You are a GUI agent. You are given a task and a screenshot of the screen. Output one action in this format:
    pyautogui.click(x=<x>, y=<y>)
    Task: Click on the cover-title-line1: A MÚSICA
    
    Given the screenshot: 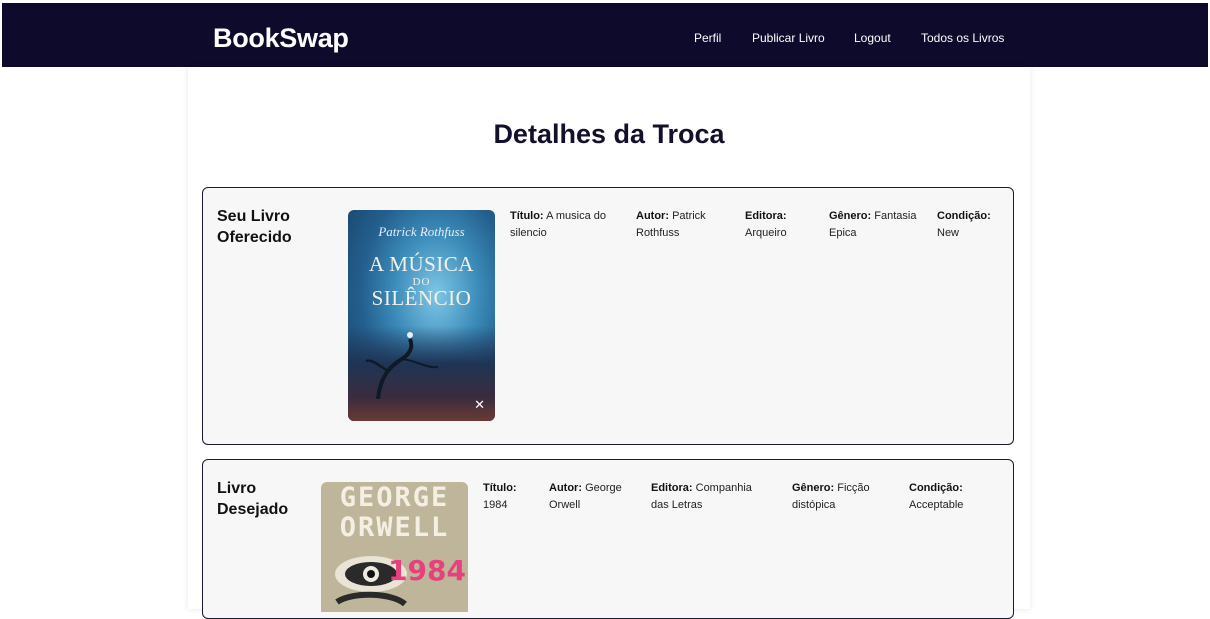 What is the action you would take?
    pyautogui.click(x=421, y=264)
    